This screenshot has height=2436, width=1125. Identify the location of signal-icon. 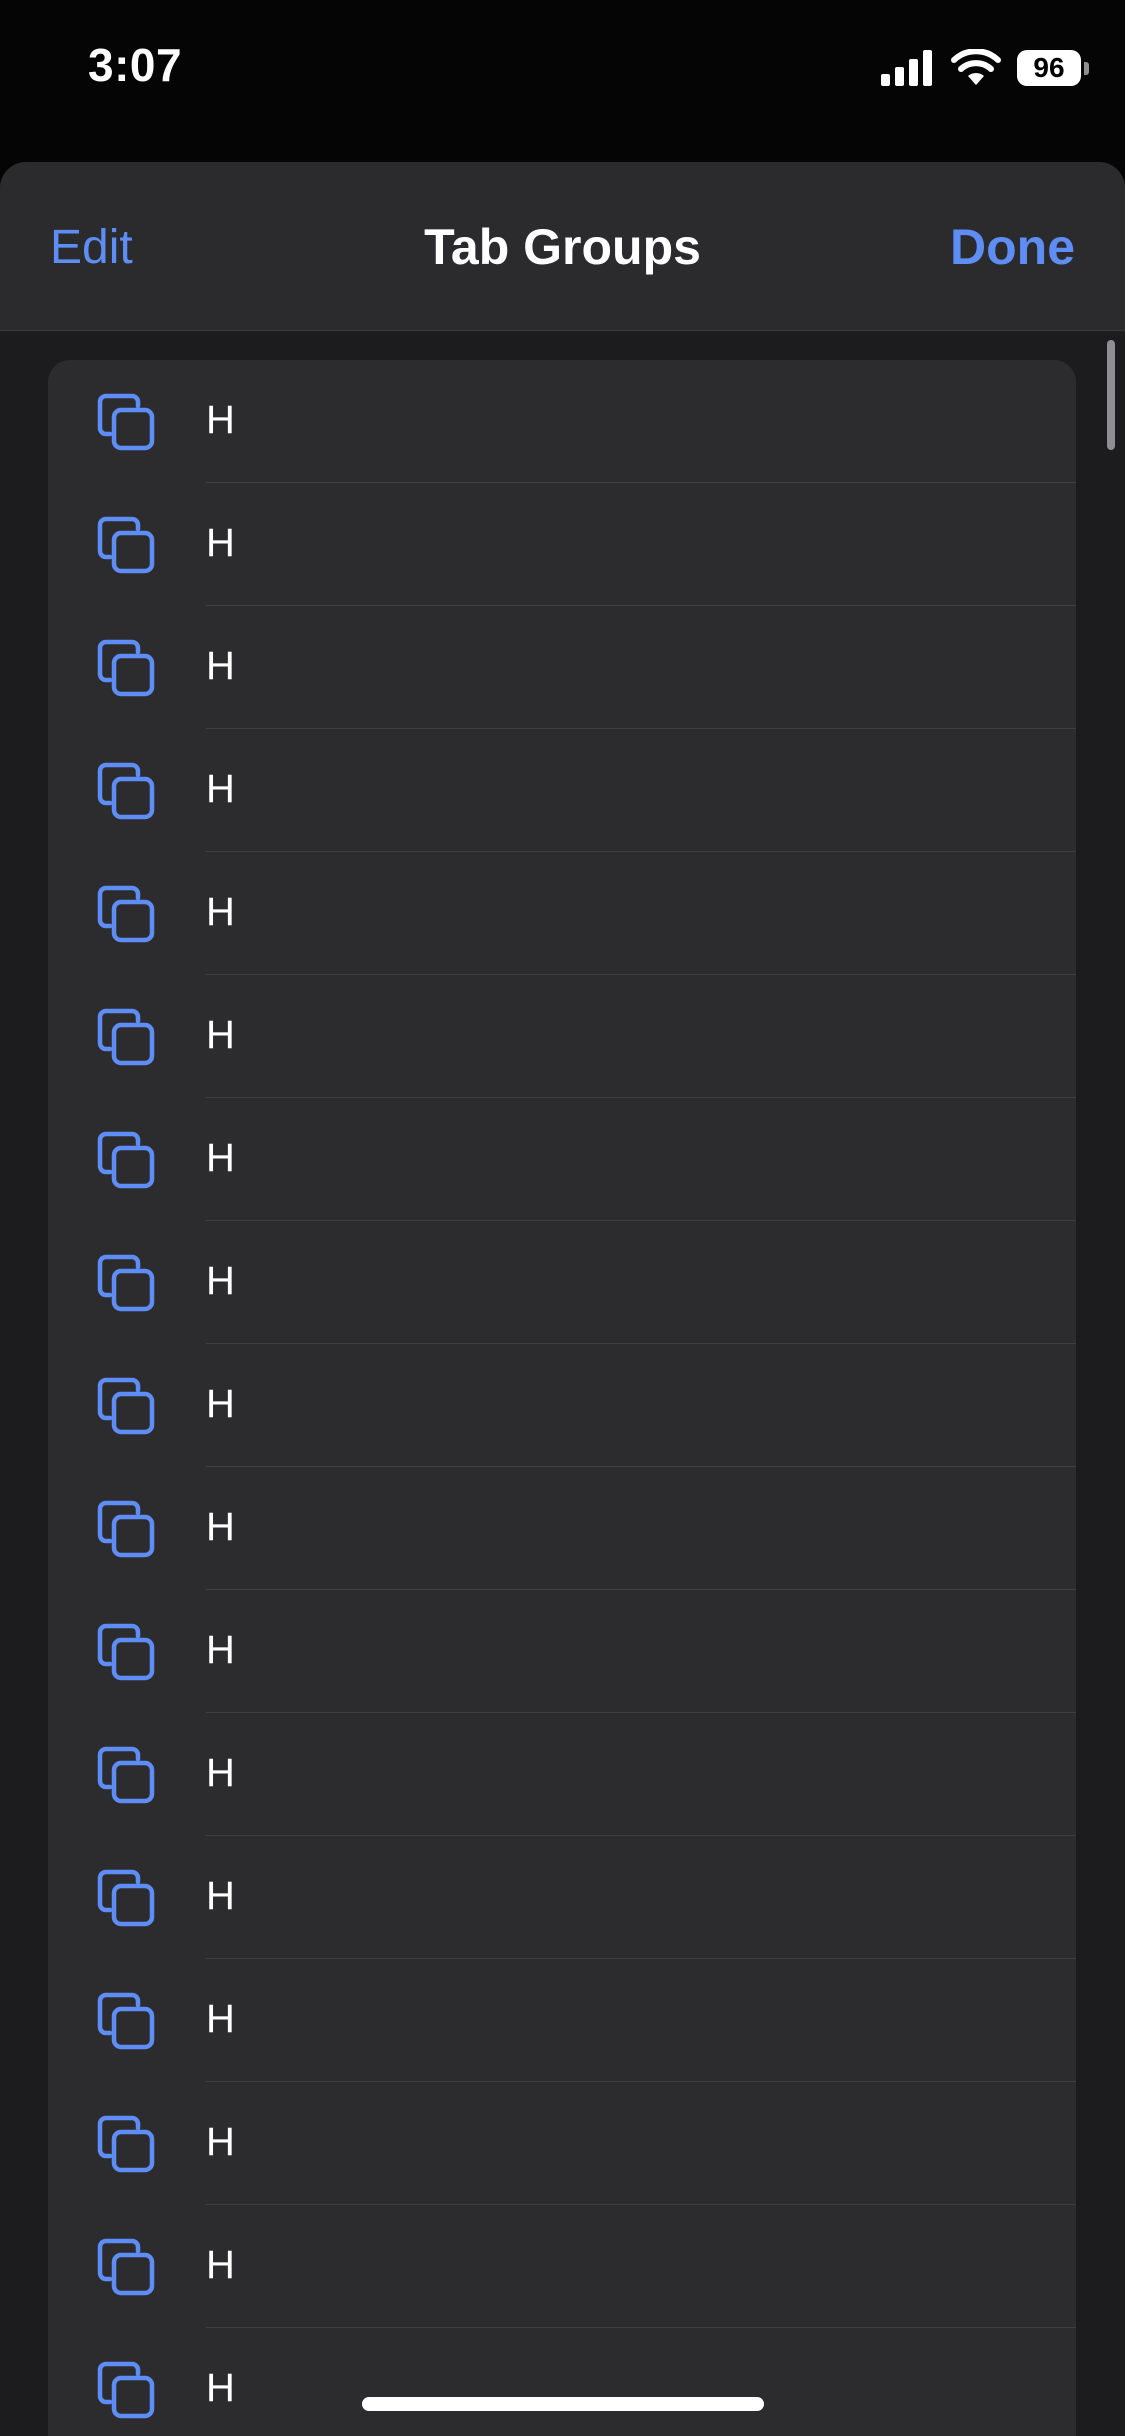
(906, 68).